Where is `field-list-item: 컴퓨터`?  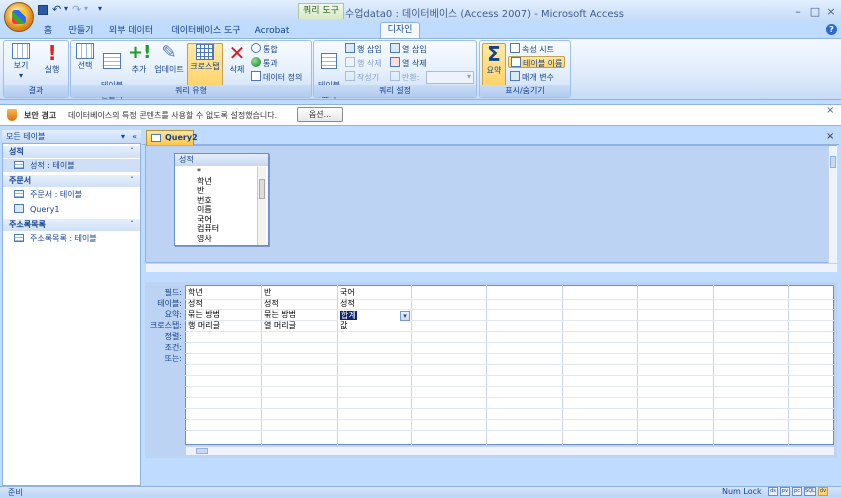
field-list-item: 컴퓨터 is located at coordinates (208, 229).